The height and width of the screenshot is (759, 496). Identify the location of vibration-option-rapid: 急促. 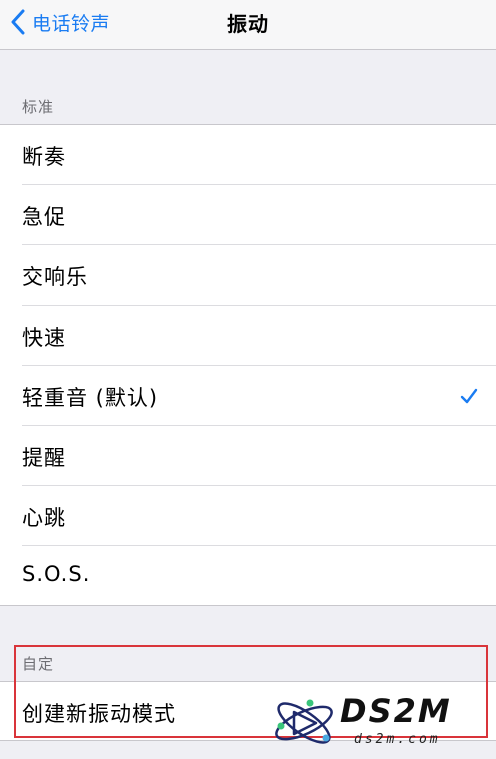
(248, 215).